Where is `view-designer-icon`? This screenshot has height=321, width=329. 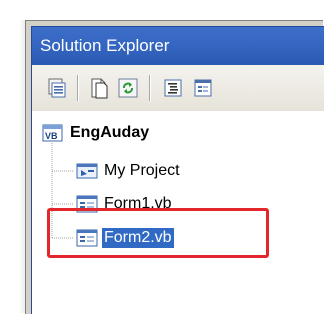 view-designer-icon is located at coordinates (203, 88).